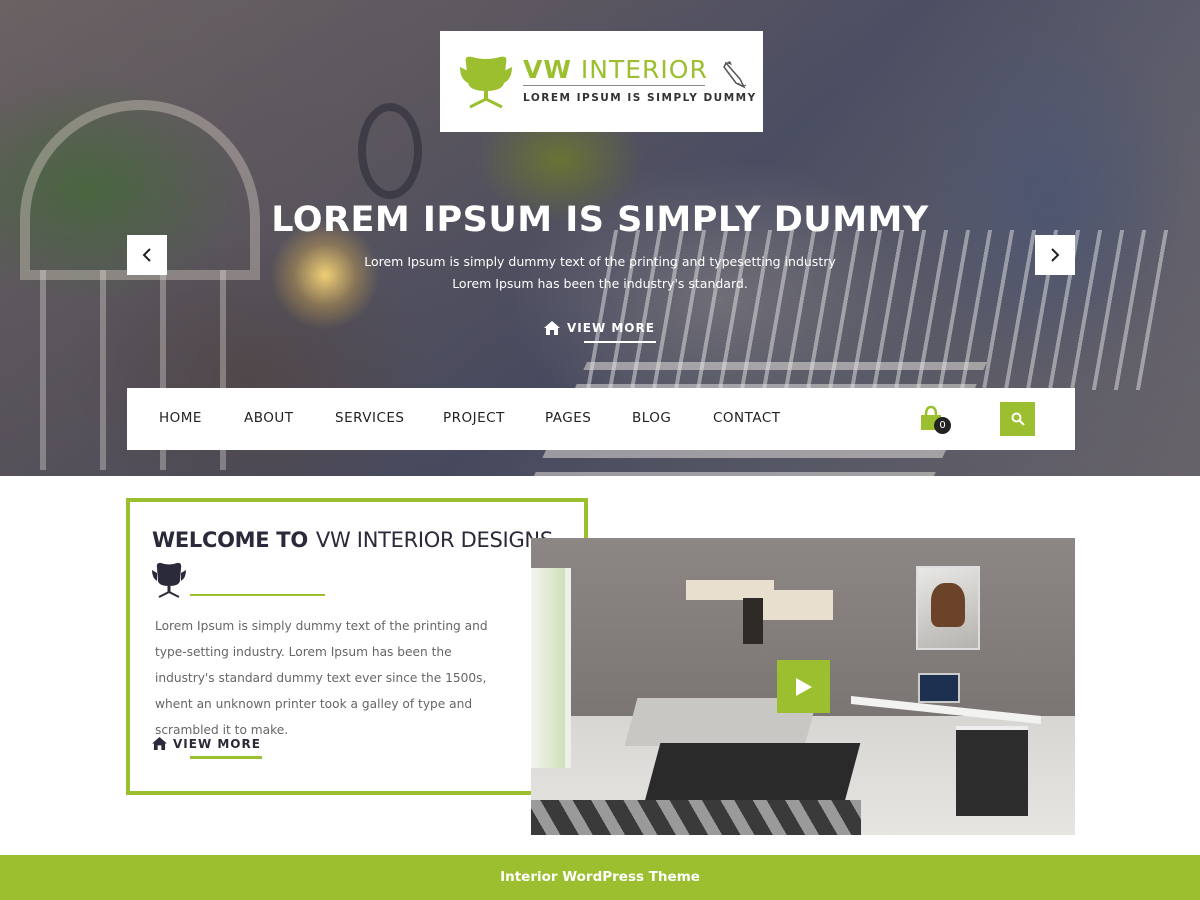 Image resolution: width=1200 pixels, height=900 pixels. Describe the element at coordinates (696, 817) in the screenshot. I see `room-rug` at that location.